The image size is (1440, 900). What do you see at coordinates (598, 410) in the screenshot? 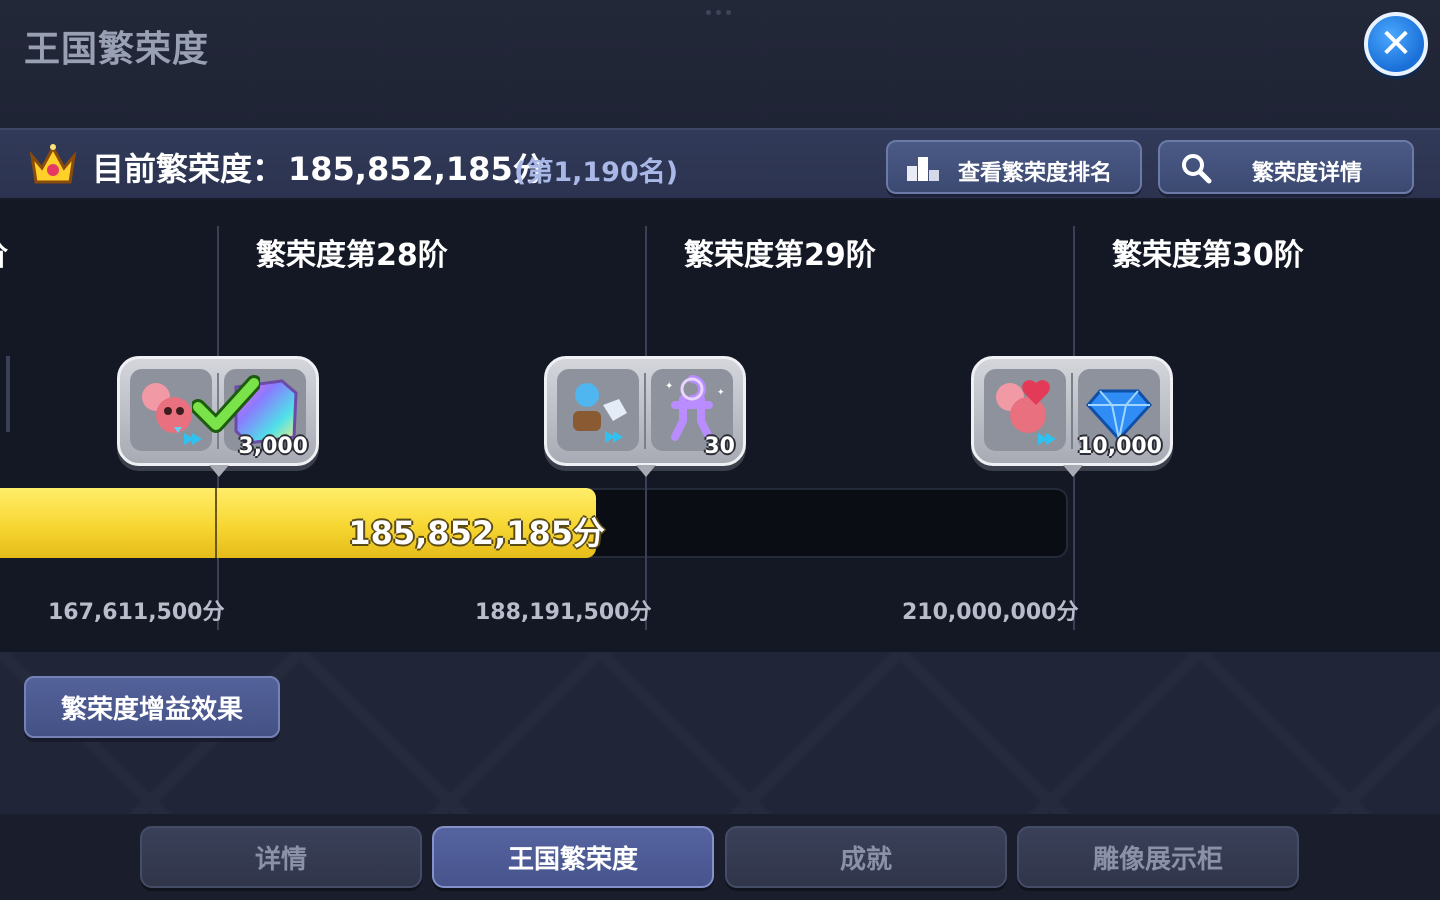
I see `materials-bundle-icon` at bounding box center [598, 410].